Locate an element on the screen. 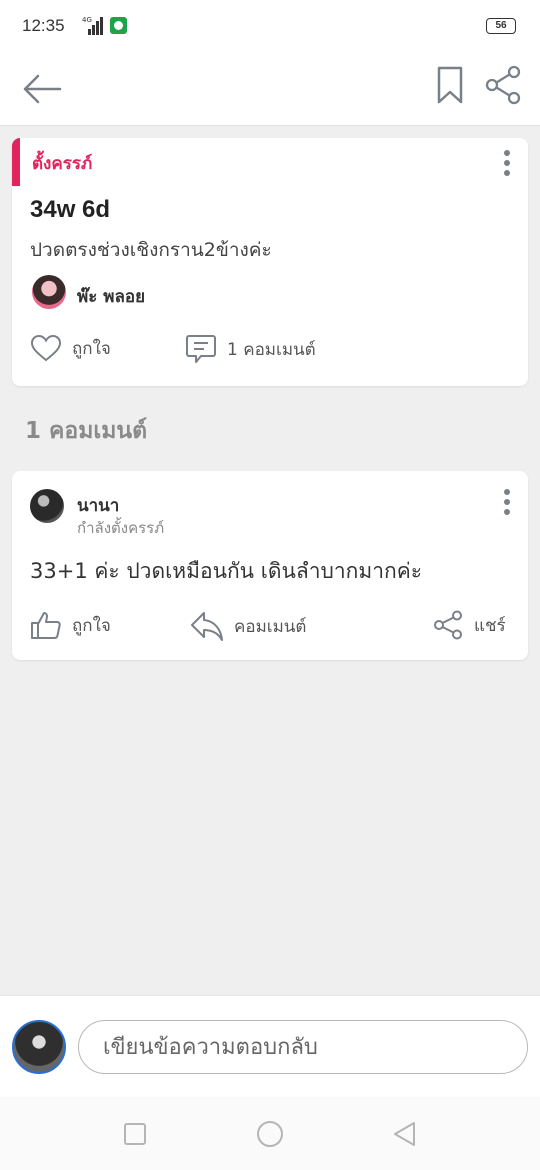  app-bar is located at coordinates (270, 89).